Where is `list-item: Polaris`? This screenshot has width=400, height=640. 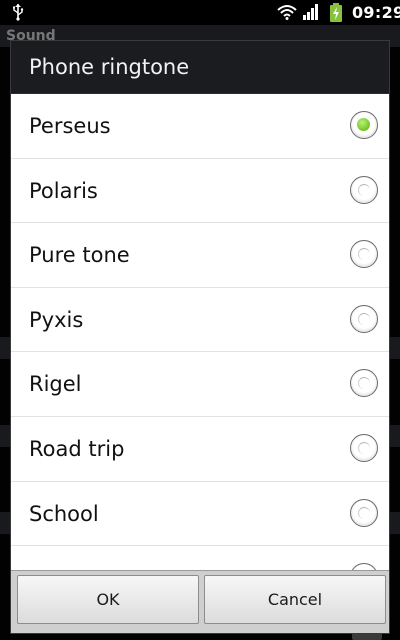 list-item: Polaris is located at coordinates (200, 191).